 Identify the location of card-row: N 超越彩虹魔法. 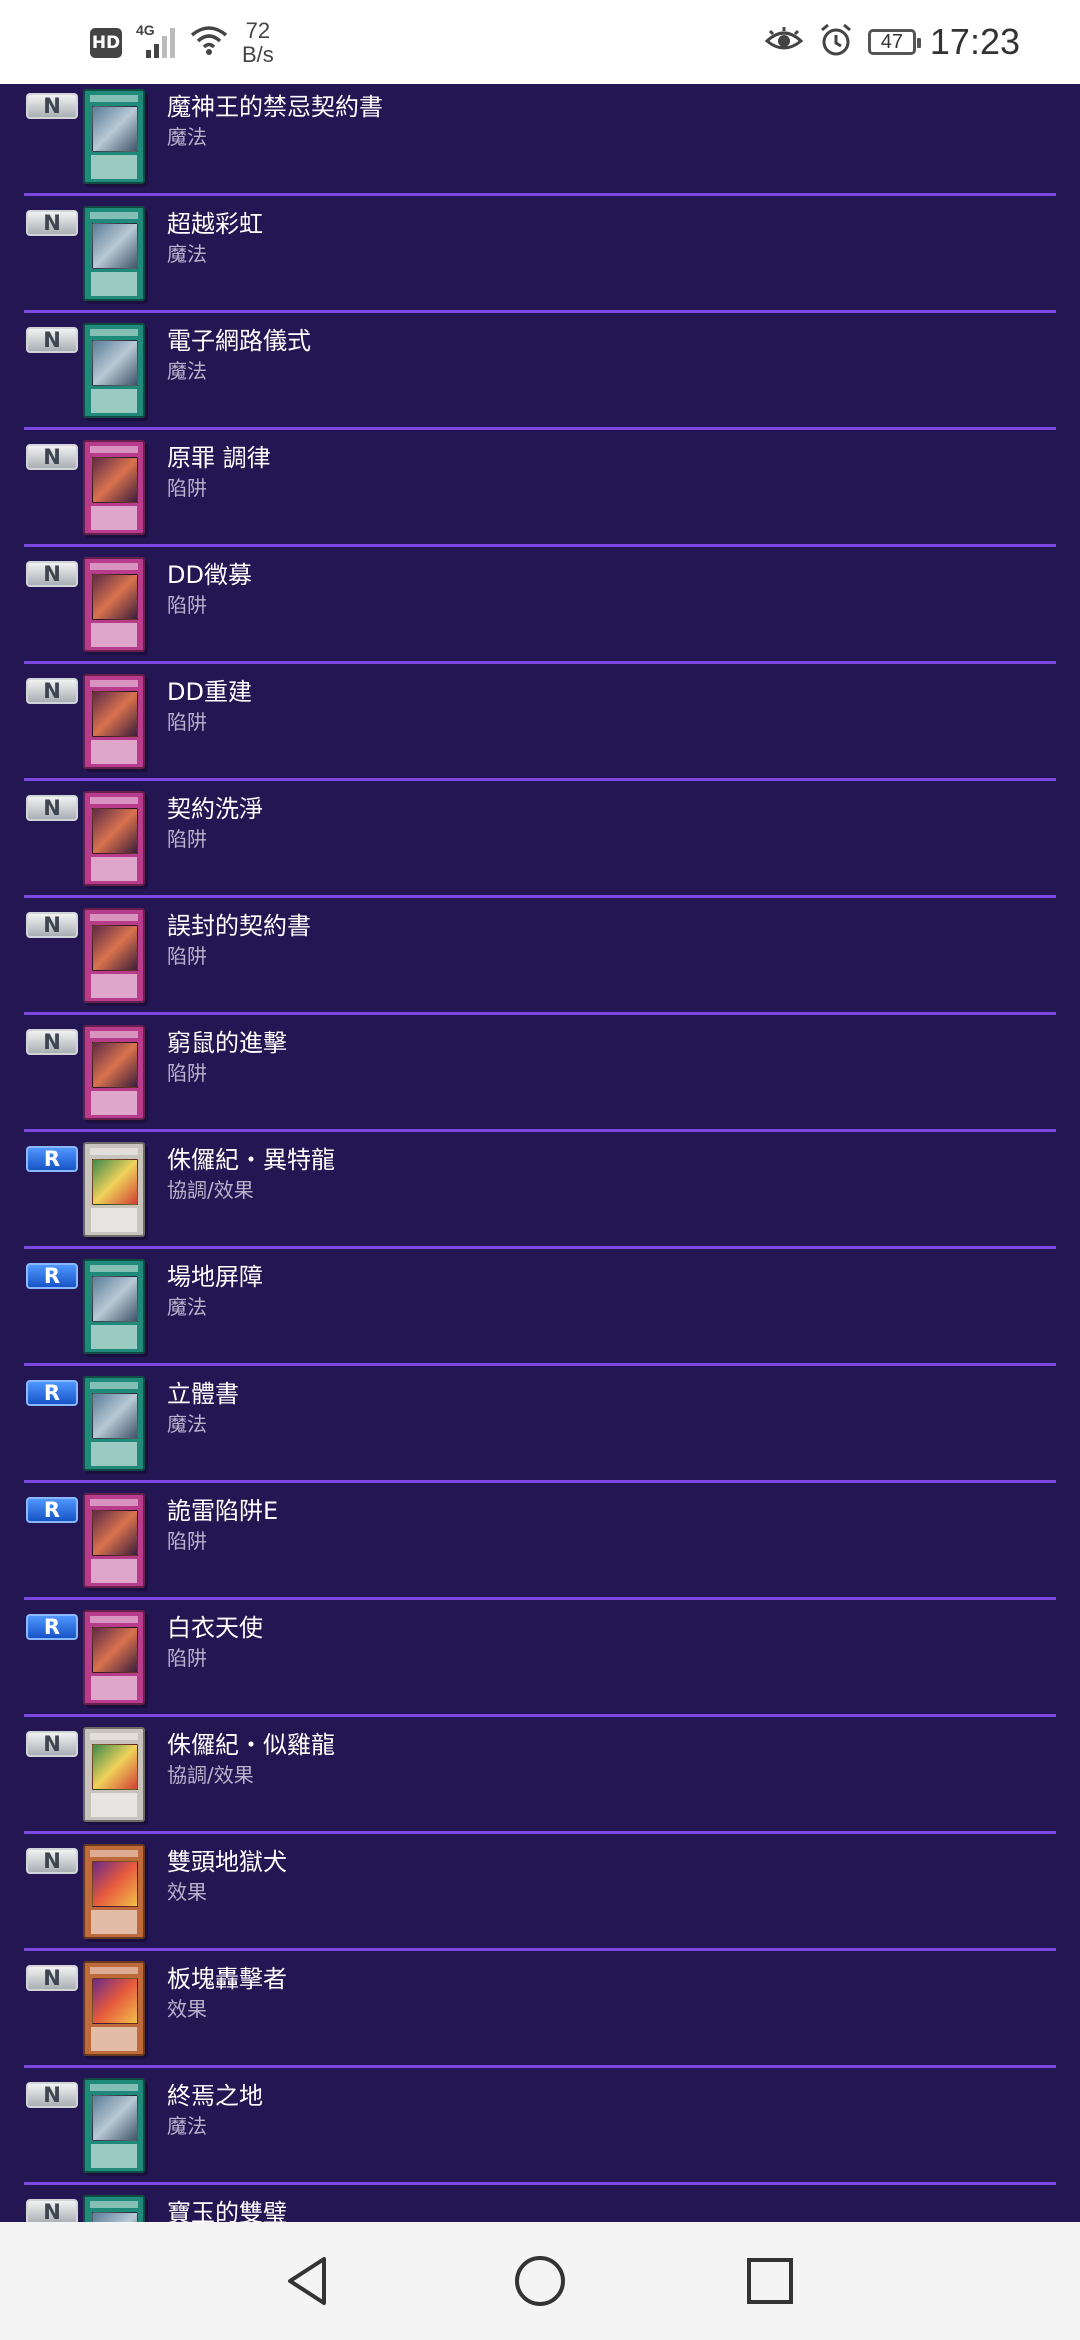
(540, 254).